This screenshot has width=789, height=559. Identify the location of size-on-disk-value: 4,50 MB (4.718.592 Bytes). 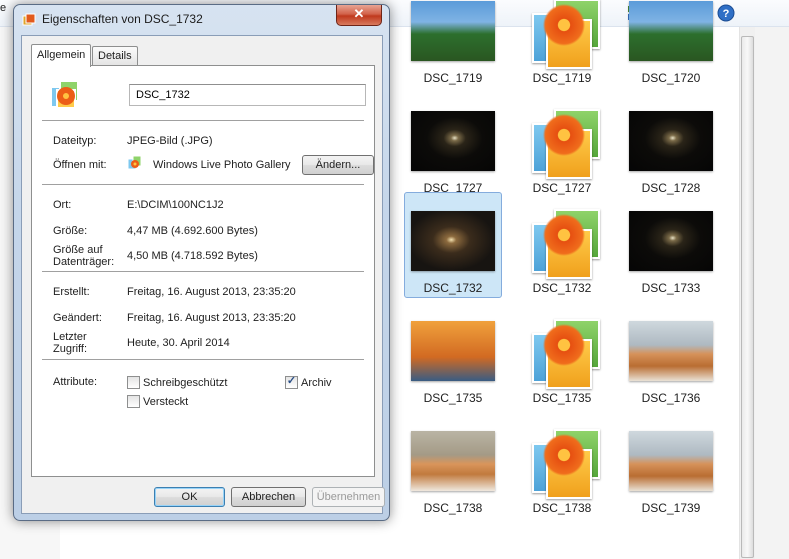
(192, 256).